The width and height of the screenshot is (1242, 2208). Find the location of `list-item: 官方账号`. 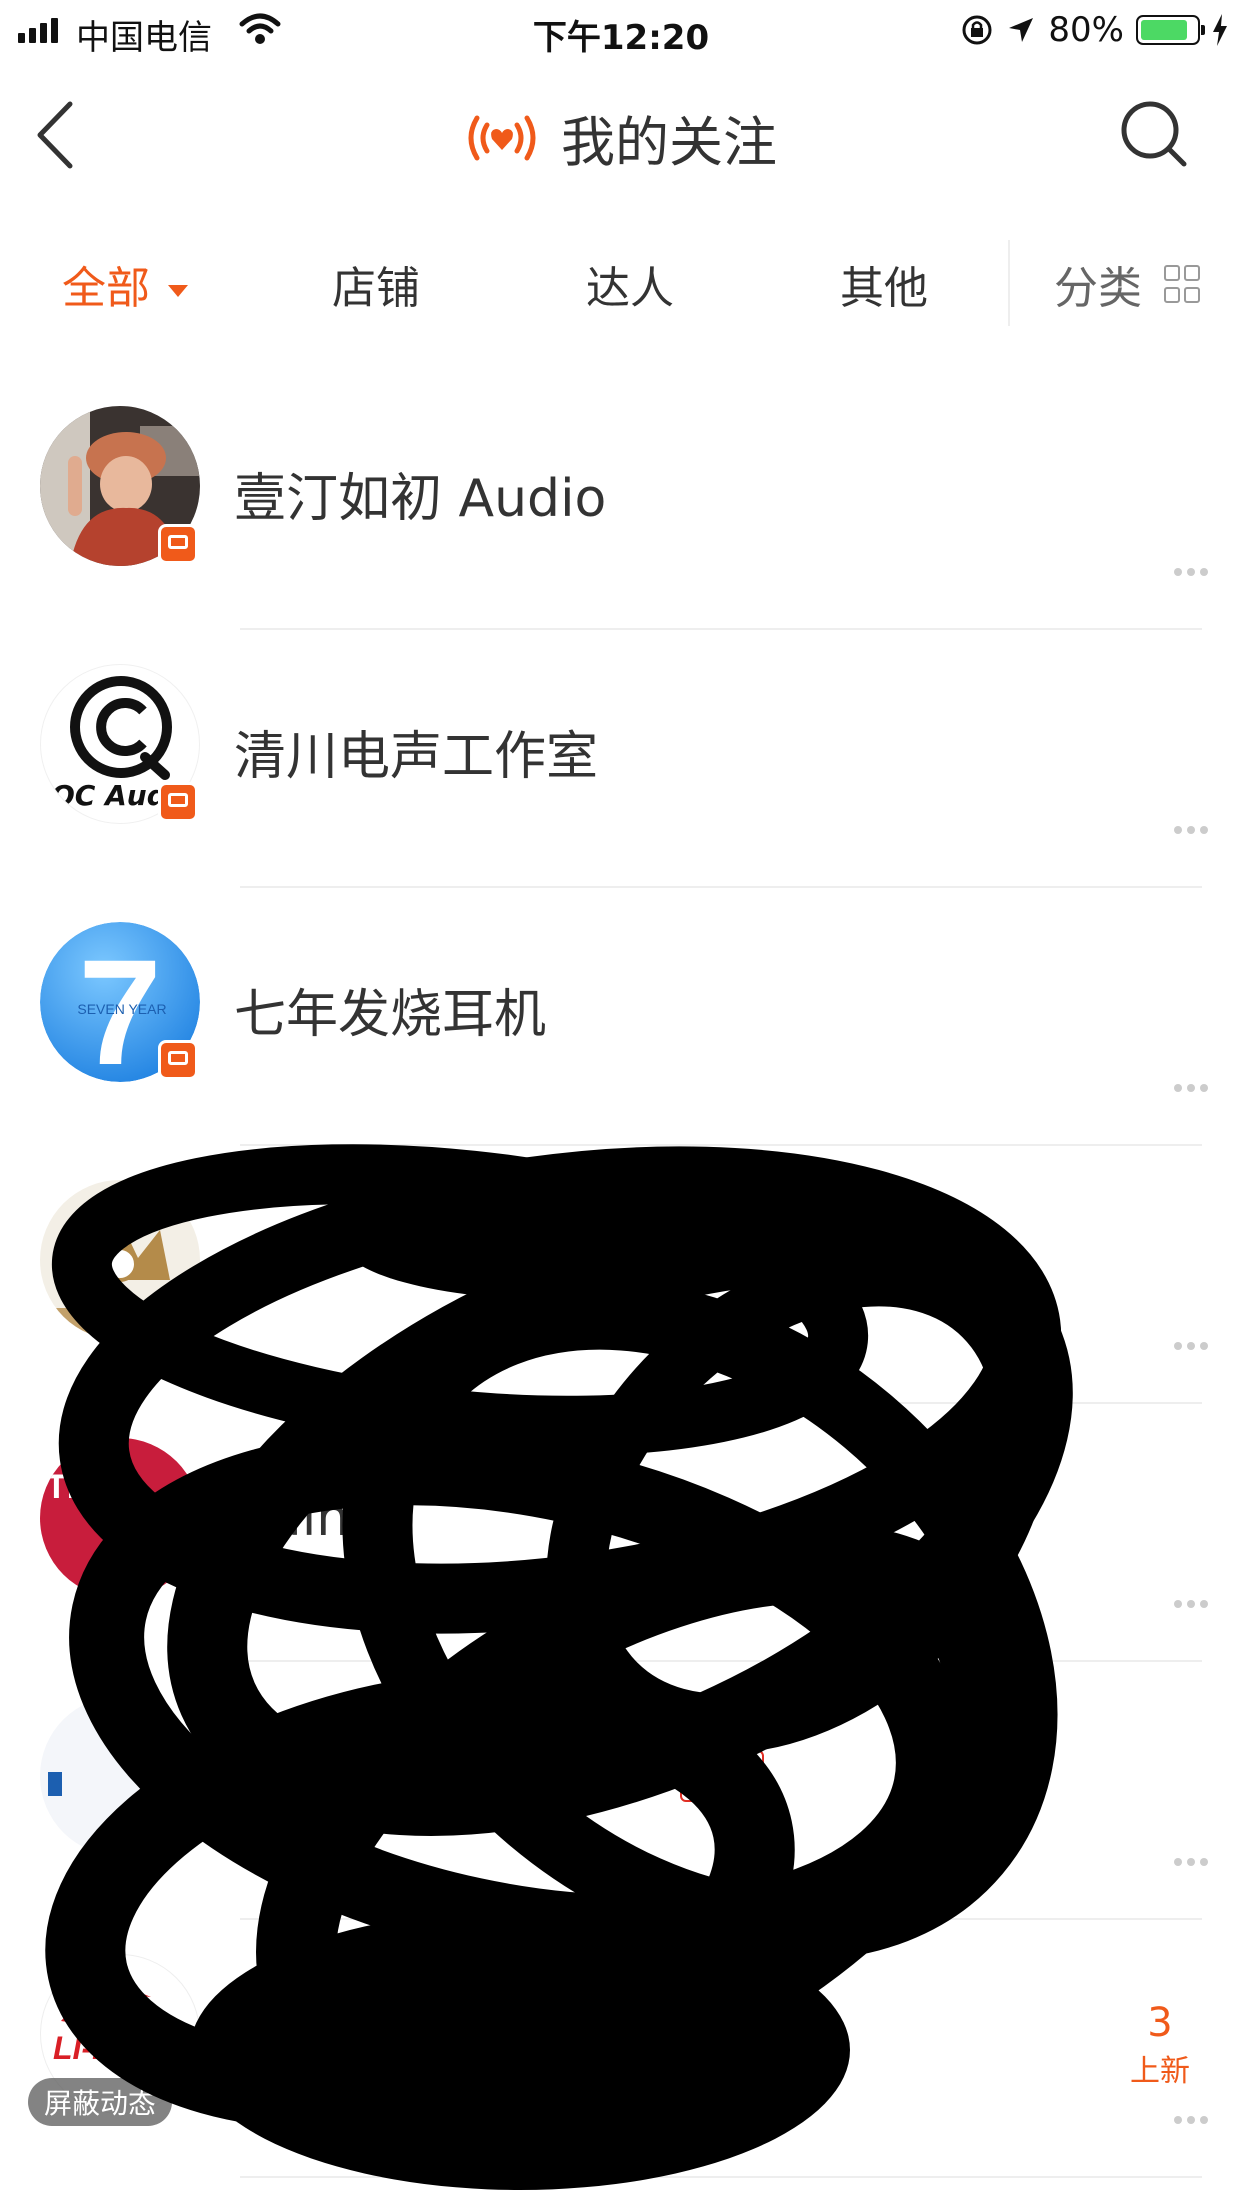

list-item: 官方账号 is located at coordinates (621, 1275).